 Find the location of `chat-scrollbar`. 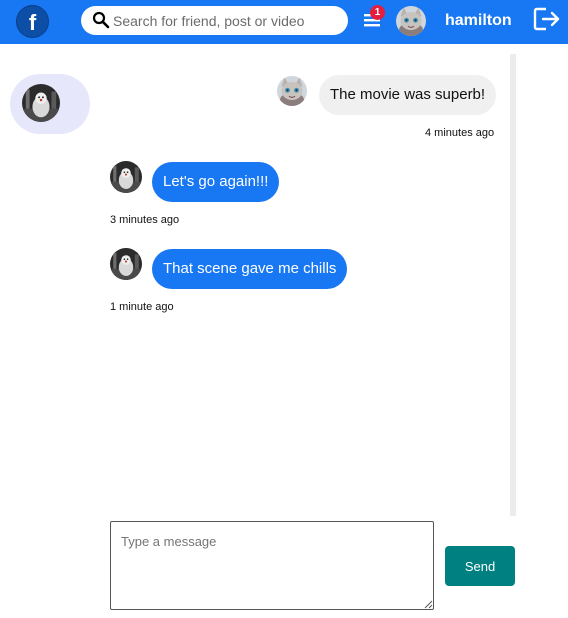

chat-scrollbar is located at coordinates (513, 285).